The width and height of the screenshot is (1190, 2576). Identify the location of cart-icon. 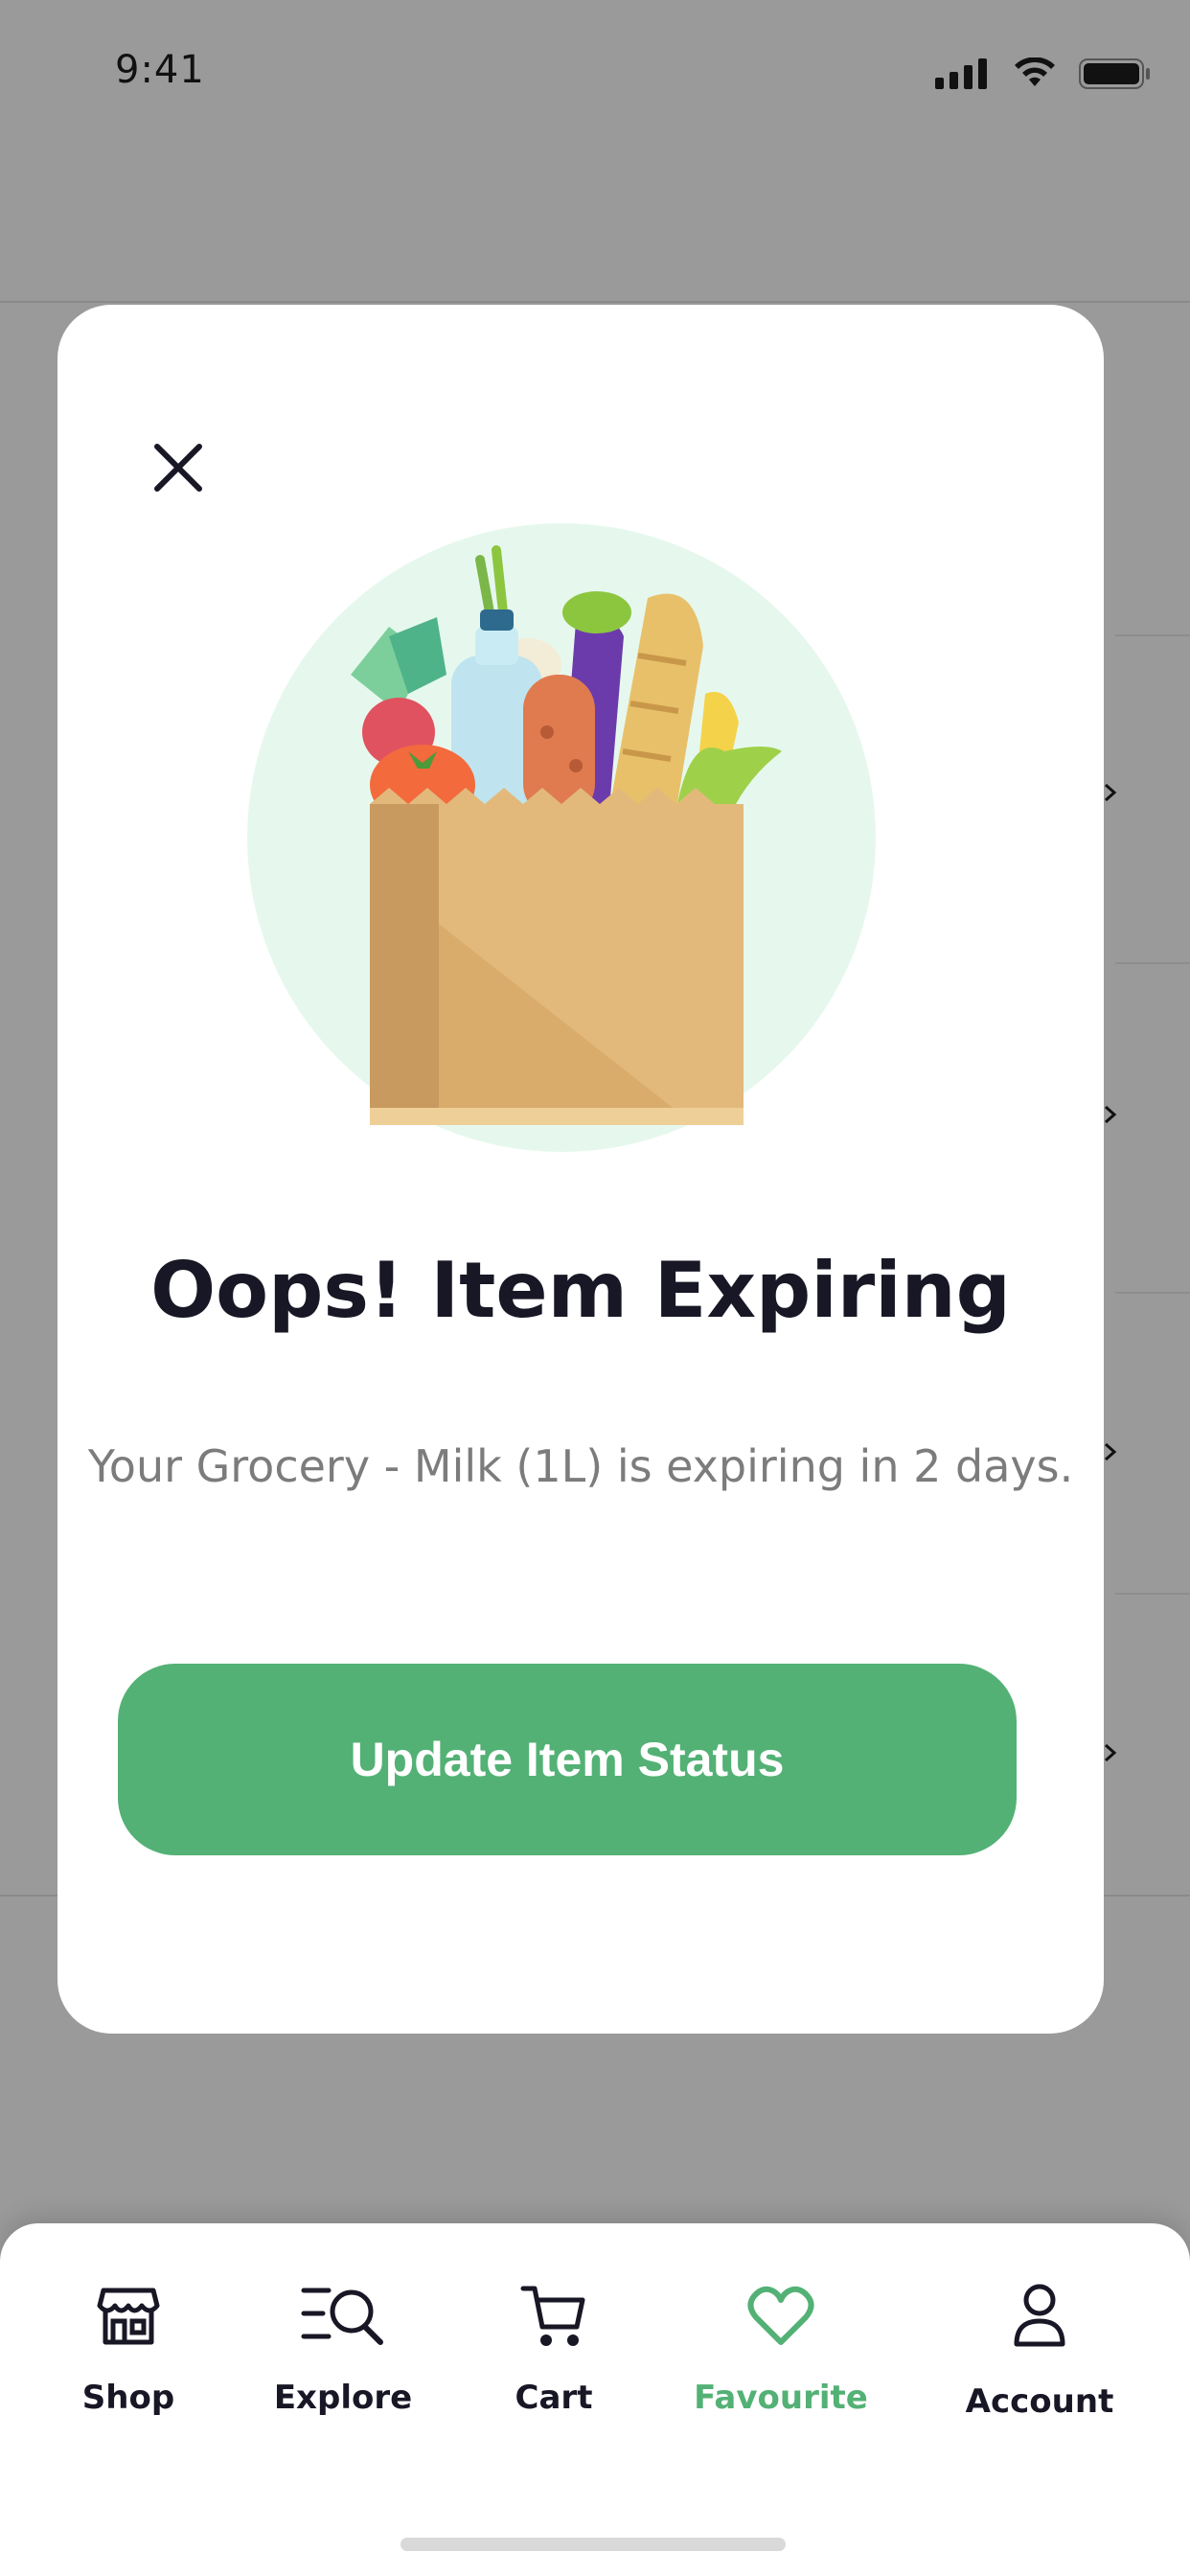
(553, 2316).